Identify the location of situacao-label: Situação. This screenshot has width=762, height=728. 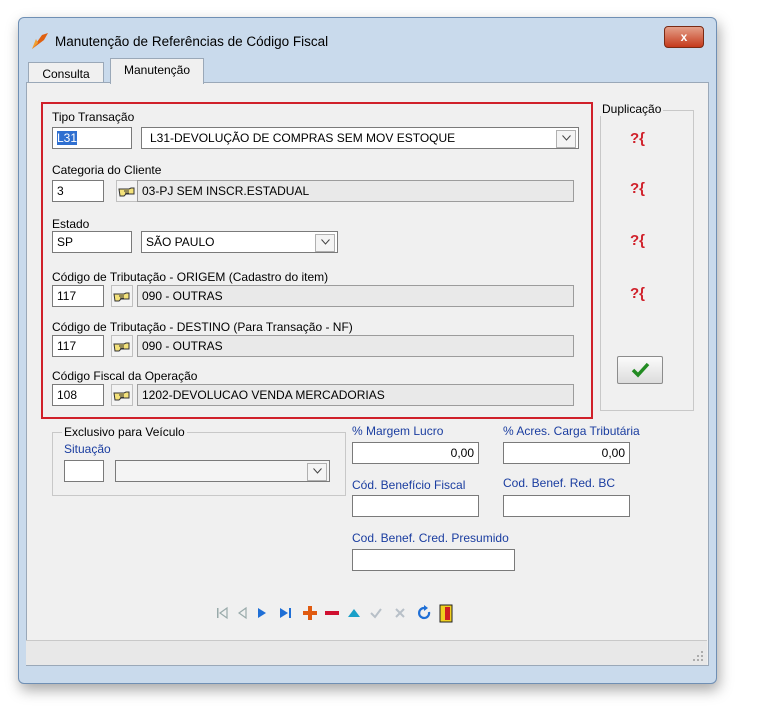
(87, 449).